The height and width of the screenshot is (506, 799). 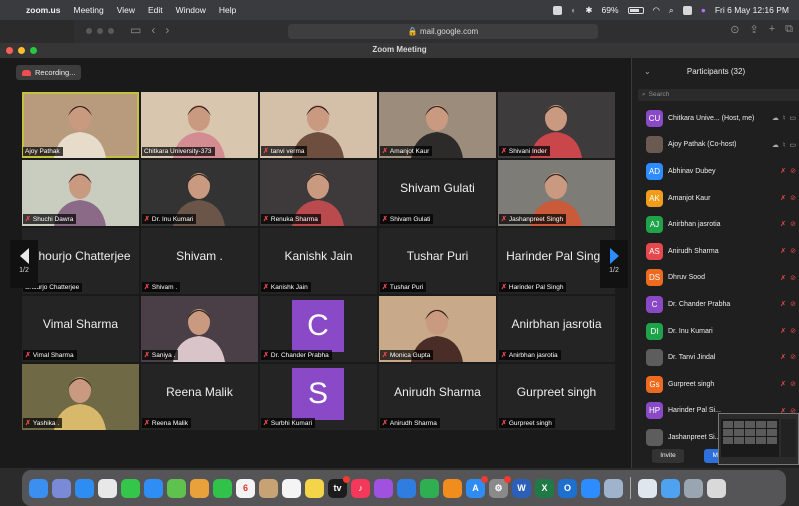 I want to click on address-bar: 🔒 mail.google.com, so click(x=443, y=31).